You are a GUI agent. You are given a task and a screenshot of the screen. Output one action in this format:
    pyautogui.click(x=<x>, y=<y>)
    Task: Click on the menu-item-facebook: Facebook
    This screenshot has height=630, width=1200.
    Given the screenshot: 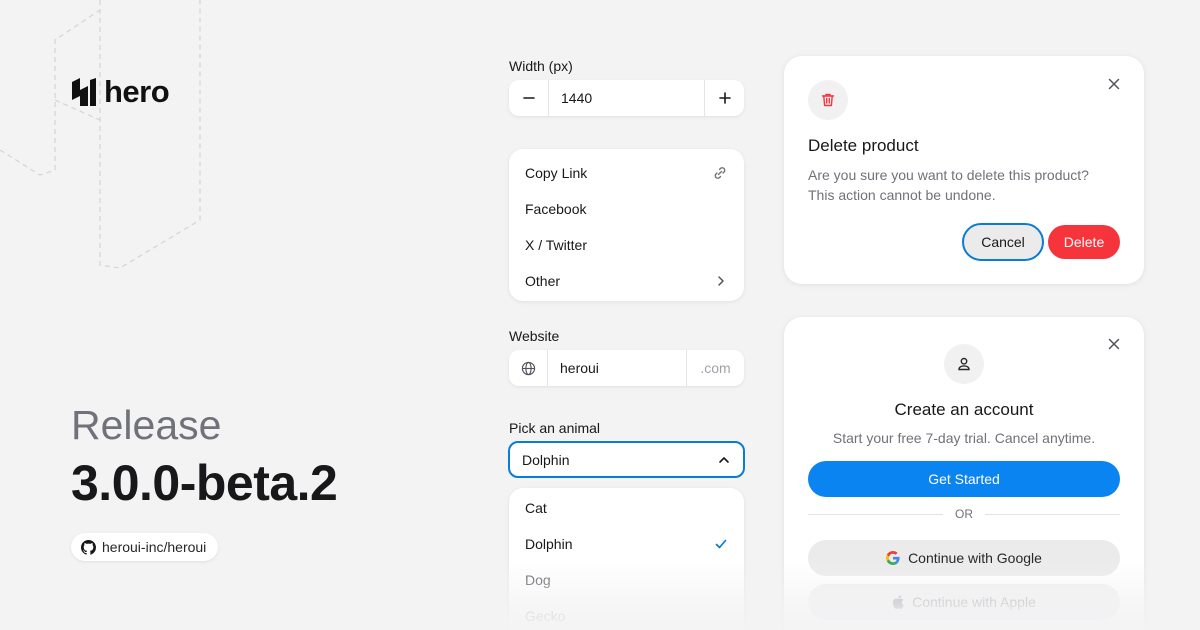 What is the action you would take?
    pyautogui.click(x=626, y=209)
    